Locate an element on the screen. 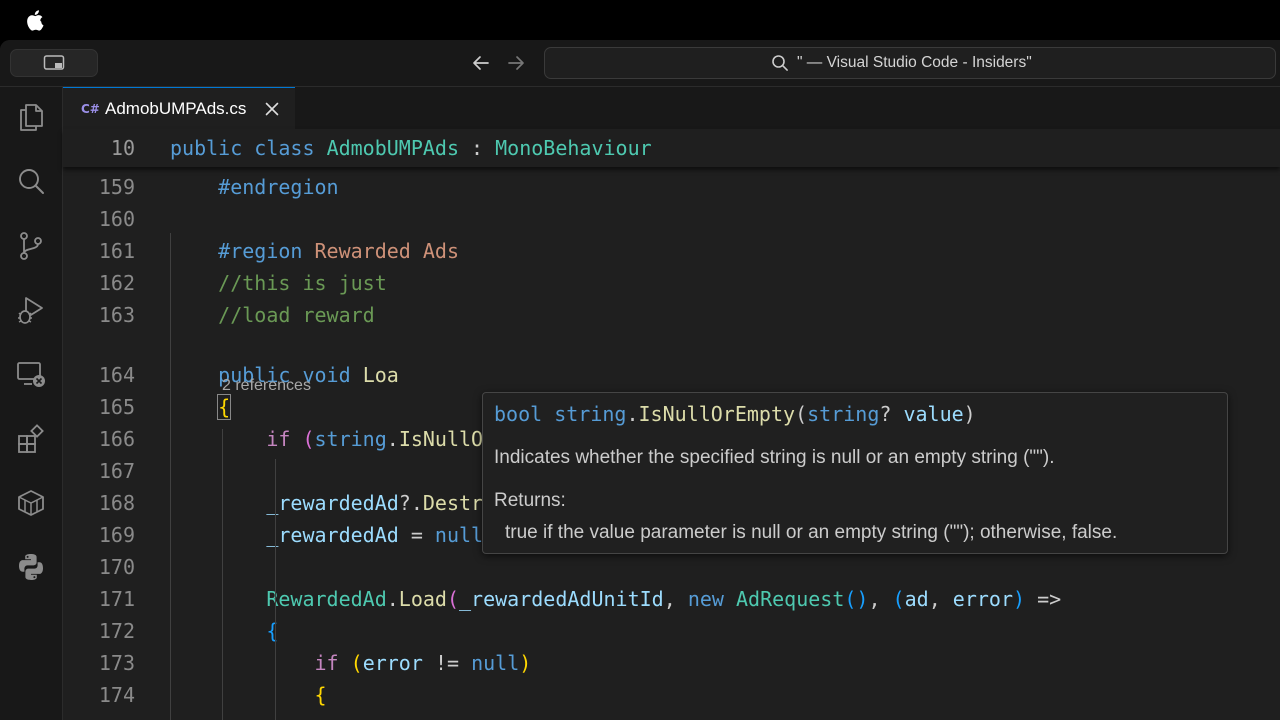 Image resolution: width=1280 pixels, height=720 pixels. csharp-file-icon: C# is located at coordinates (90, 109).